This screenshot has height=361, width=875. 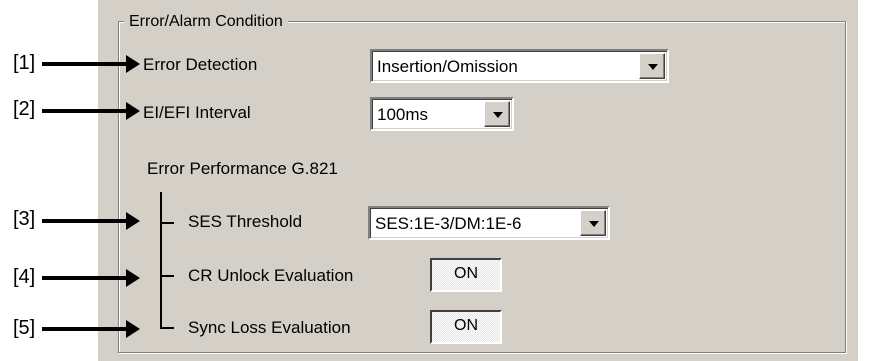 I want to click on ses-threshold-label: SES Threshold, so click(x=245, y=221).